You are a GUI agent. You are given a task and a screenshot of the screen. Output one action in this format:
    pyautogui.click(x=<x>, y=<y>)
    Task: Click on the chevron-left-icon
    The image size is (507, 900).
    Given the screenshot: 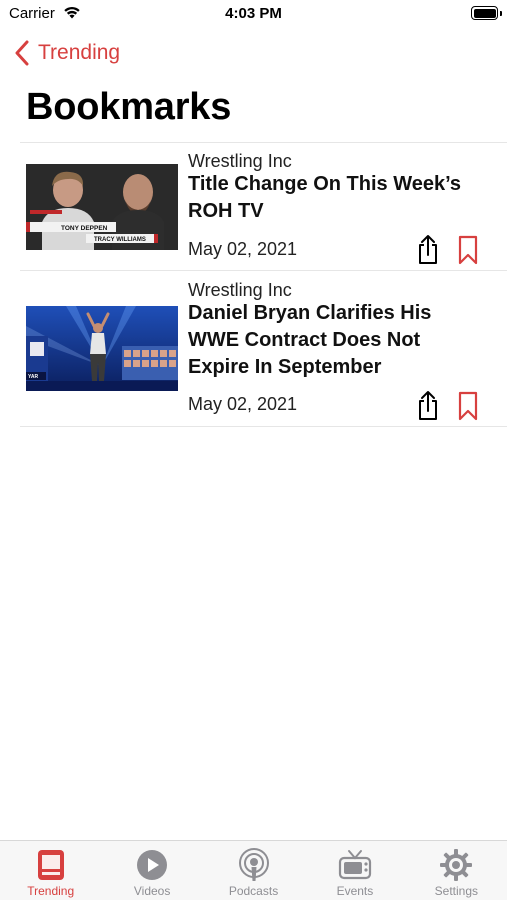 What is the action you would take?
    pyautogui.click(x=22, y=53)
    